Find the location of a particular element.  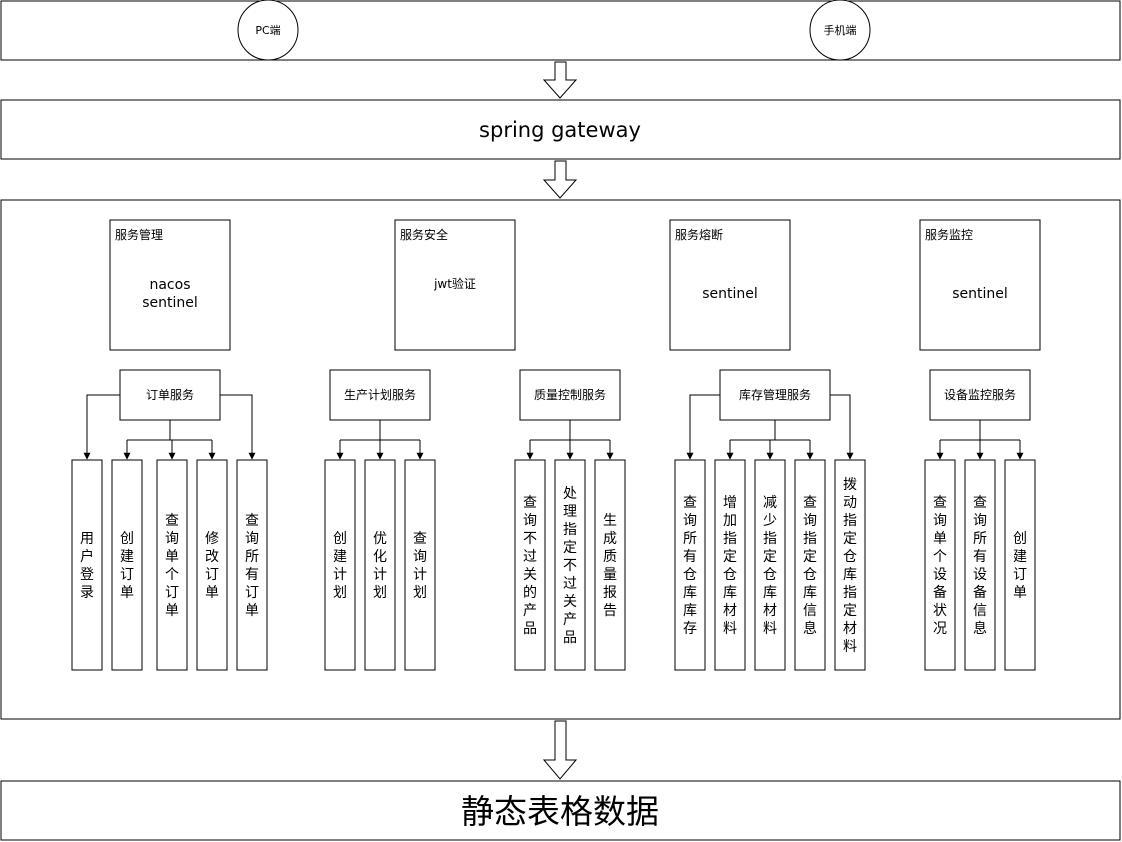

service-label: 库存管理服务 is located at coordinates (775, 394).